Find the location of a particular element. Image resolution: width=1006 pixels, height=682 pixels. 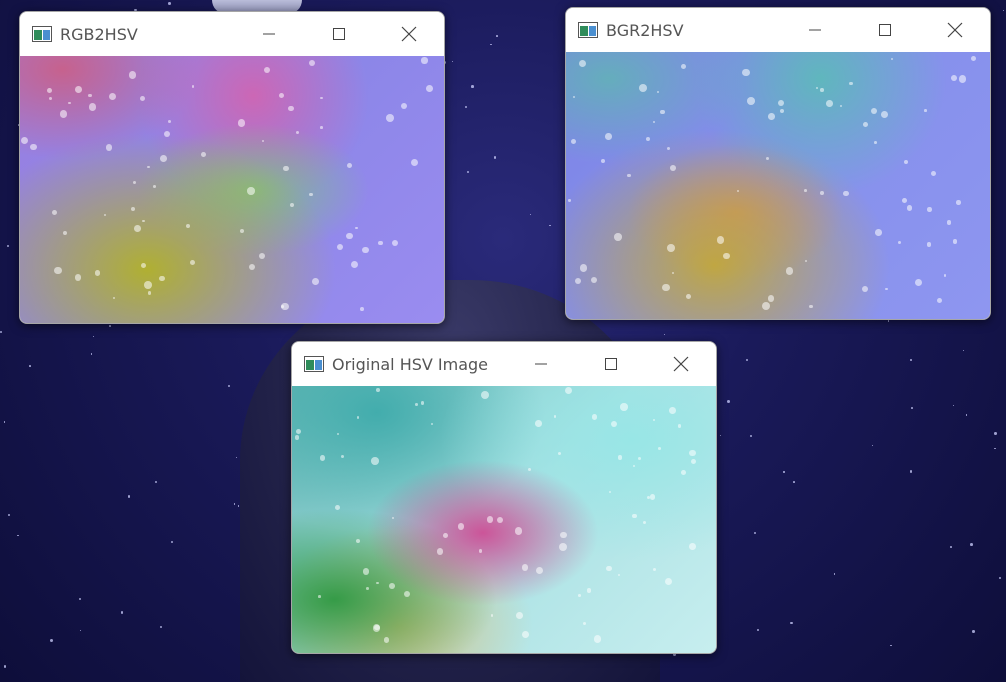

window-titlebar: Original HSV Image is located at coordinates (504, 364).